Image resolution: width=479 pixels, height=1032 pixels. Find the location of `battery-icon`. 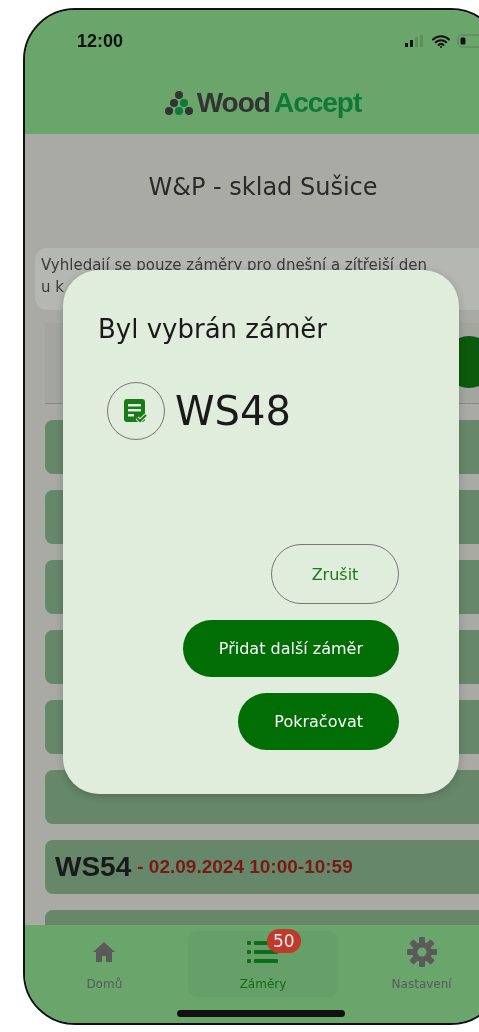

battery-icon is located at coordinates (468, 41).